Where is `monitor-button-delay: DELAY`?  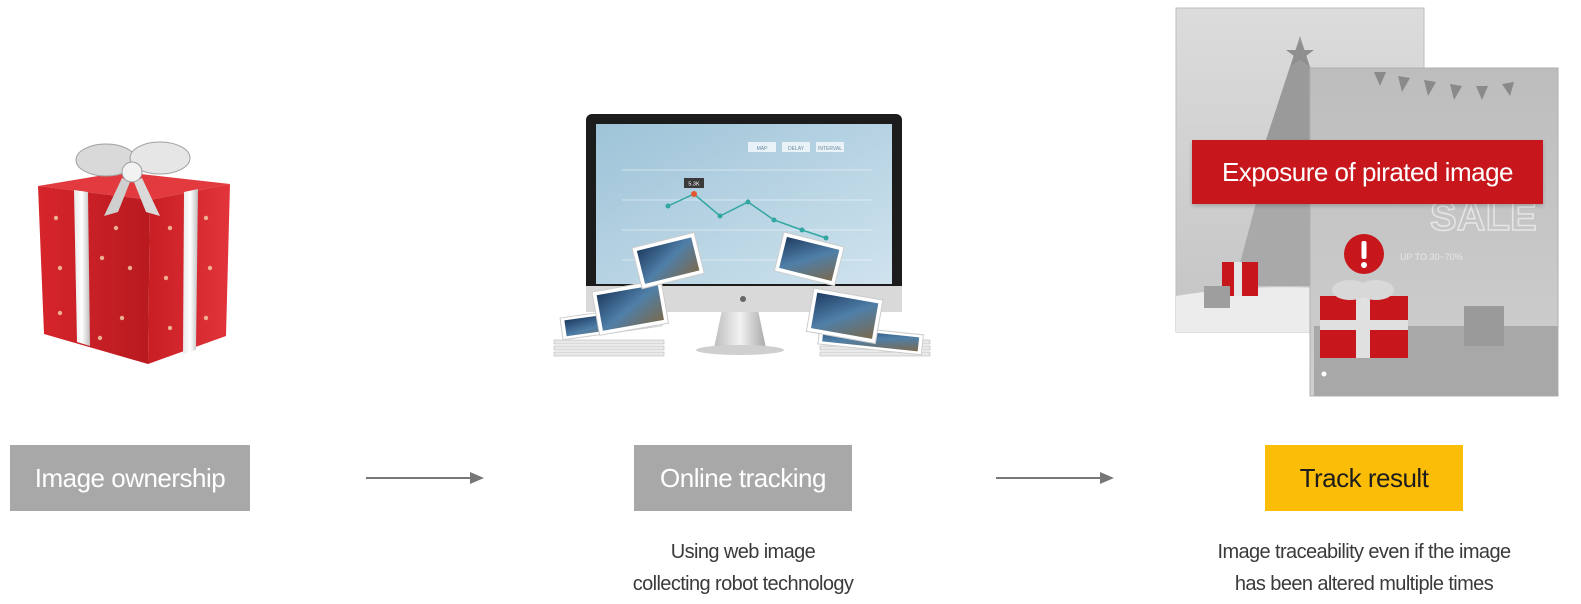 monitor-button-delay: DELAY is located at coordinates (796, 149).